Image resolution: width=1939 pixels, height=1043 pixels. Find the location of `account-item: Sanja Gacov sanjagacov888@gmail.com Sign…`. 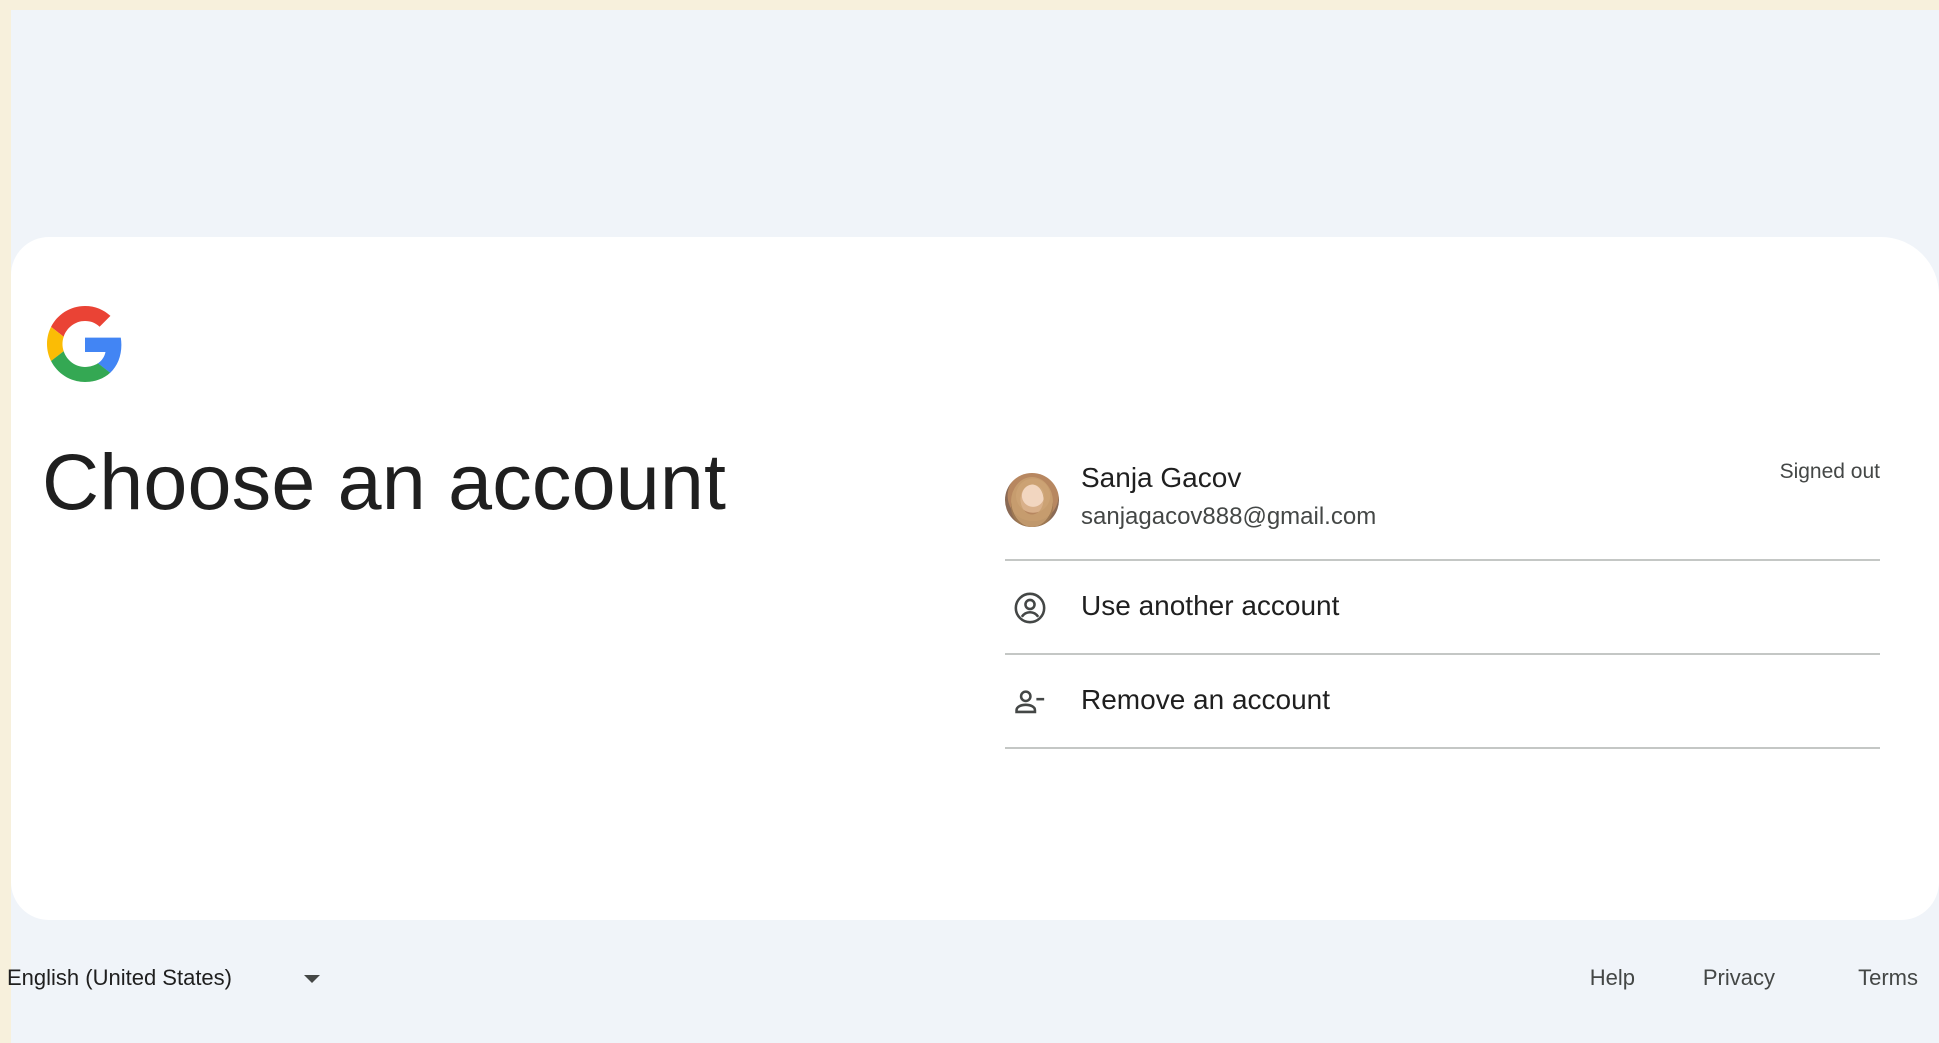

account-item: Sanja Gacov sanjagacov888@gmail.com Sign… is located at coordinates (1442, 504).